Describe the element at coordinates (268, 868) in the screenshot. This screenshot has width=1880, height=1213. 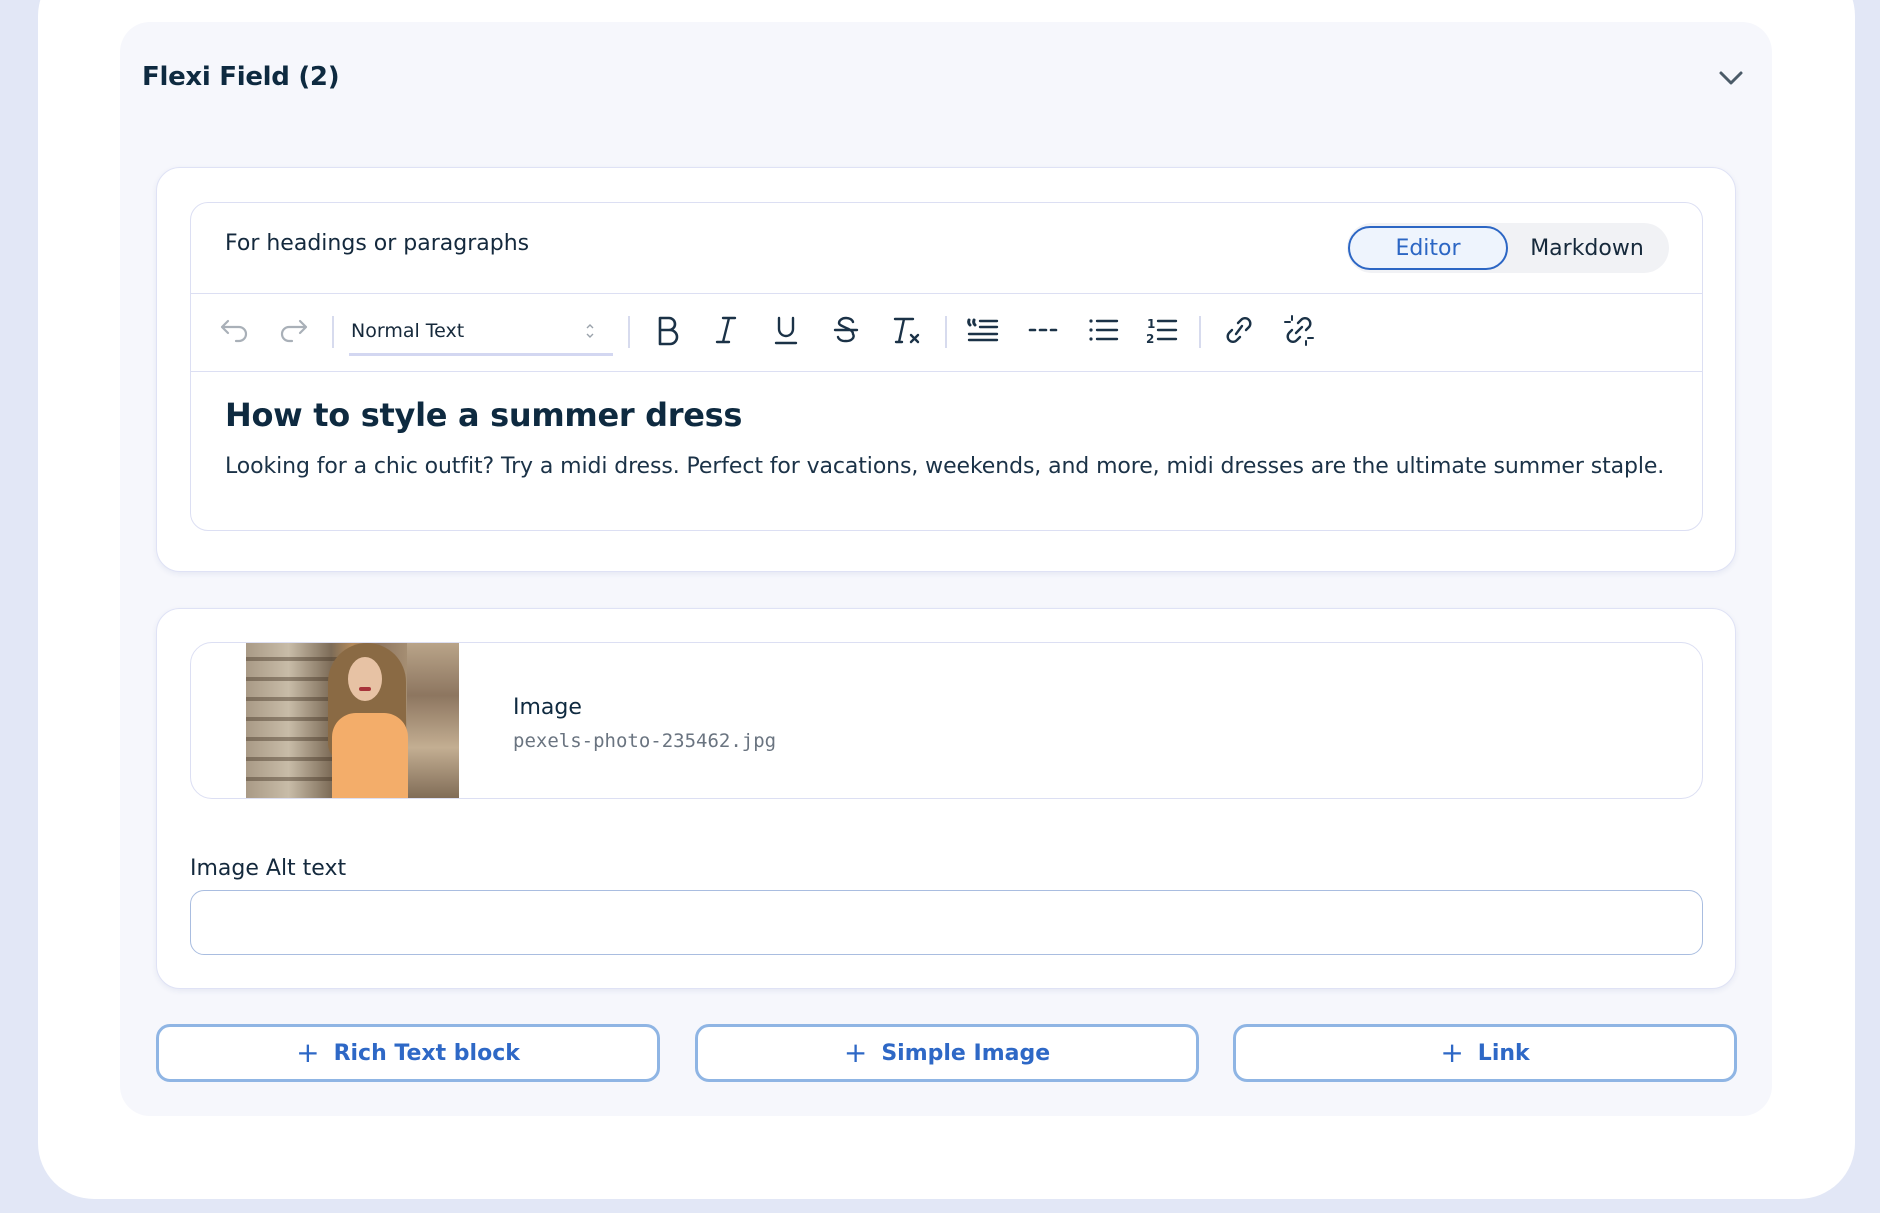
I see `alt-text-label: Image Alt text` at that location.